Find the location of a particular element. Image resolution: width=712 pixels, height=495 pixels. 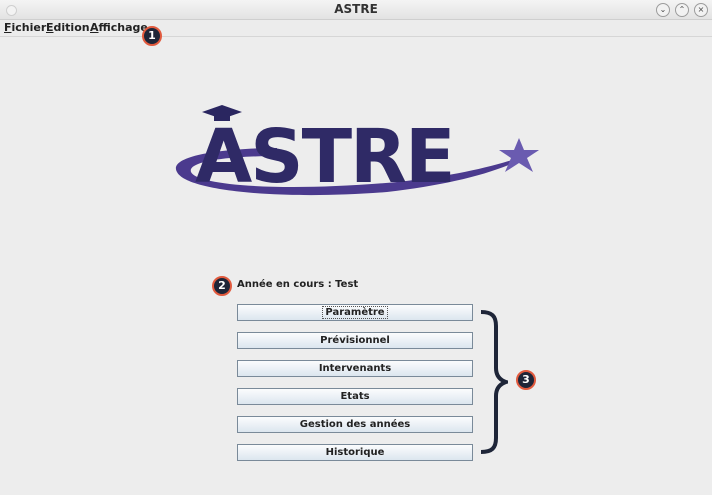

parametre-label: Paramètre is located at coordinates (355, 312).